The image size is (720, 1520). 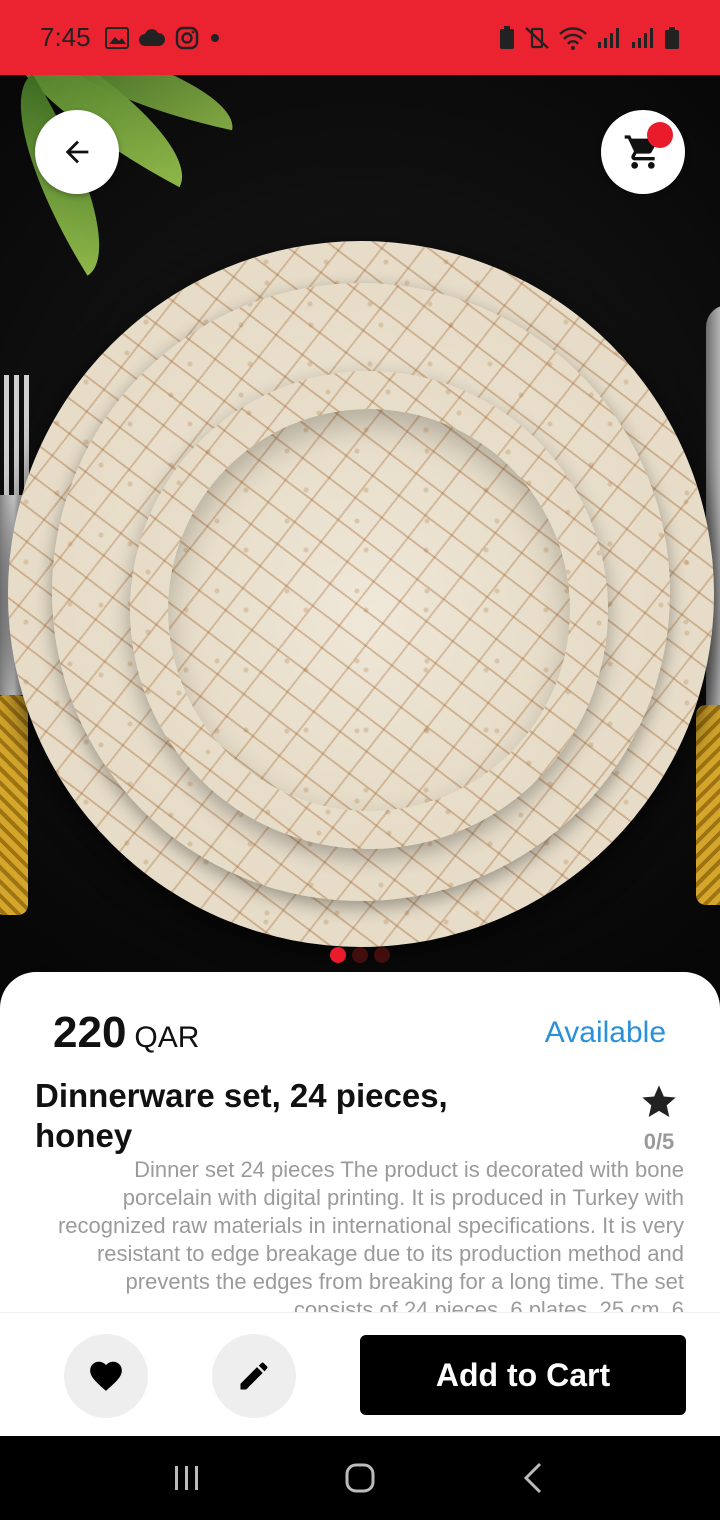 I want to click on gallery-icon, so click(x=116, y=37).